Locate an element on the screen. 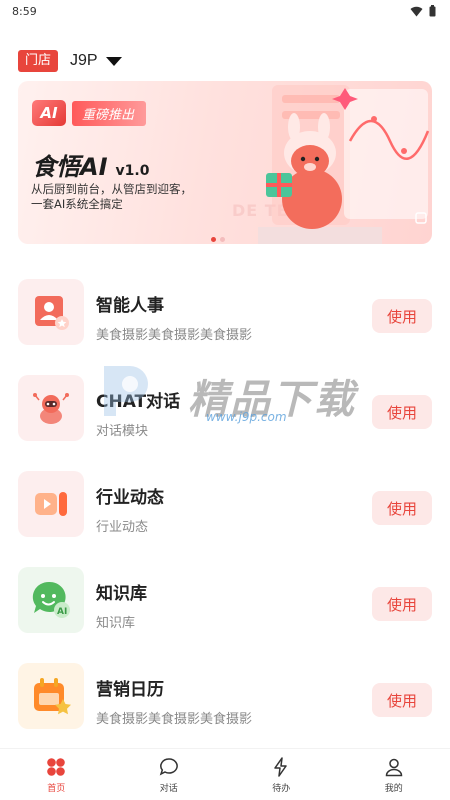 This screenshot has height=800, width=450. banner-badge: AI 重磅推出 is located at coordinates (89, 113).